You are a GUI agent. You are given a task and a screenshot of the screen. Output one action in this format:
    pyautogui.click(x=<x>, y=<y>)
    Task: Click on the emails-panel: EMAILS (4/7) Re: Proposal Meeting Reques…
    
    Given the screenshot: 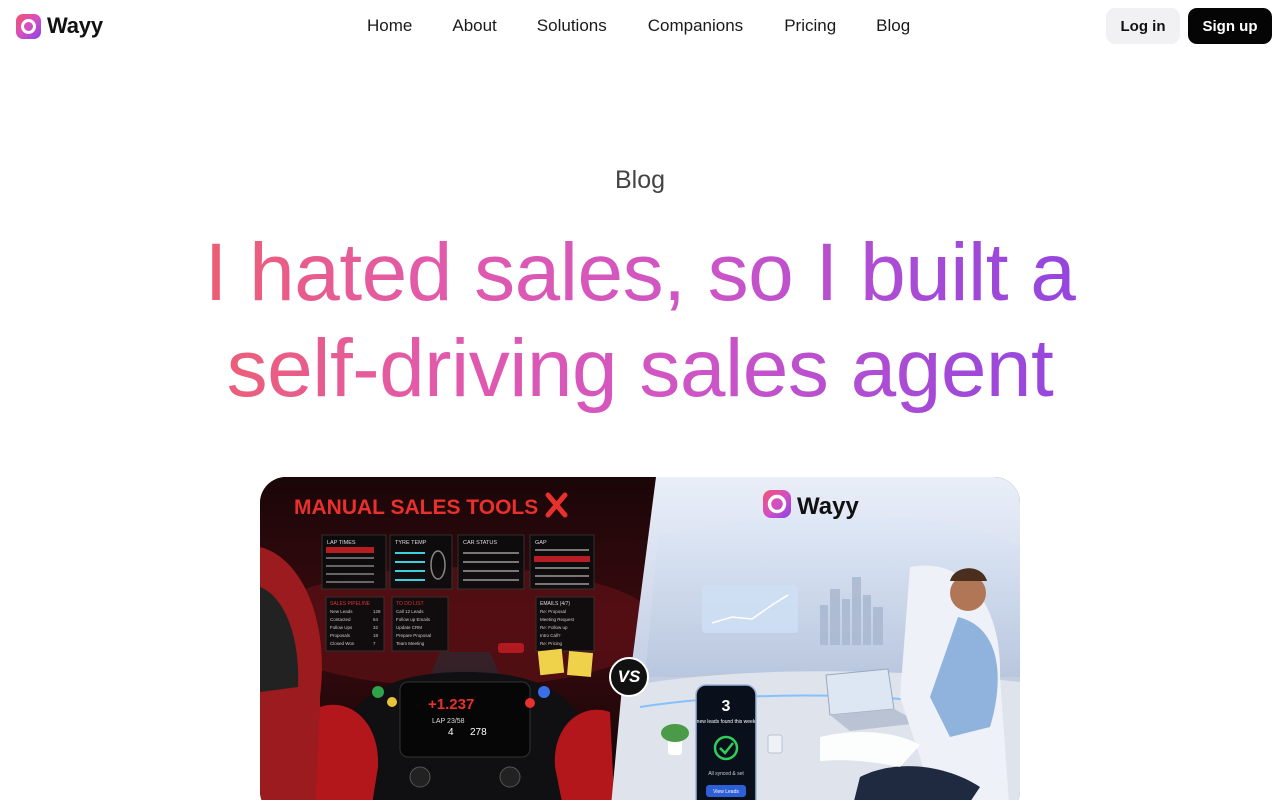 What is the action you would take?
    pyautogui.click(x=565, y=624)
    